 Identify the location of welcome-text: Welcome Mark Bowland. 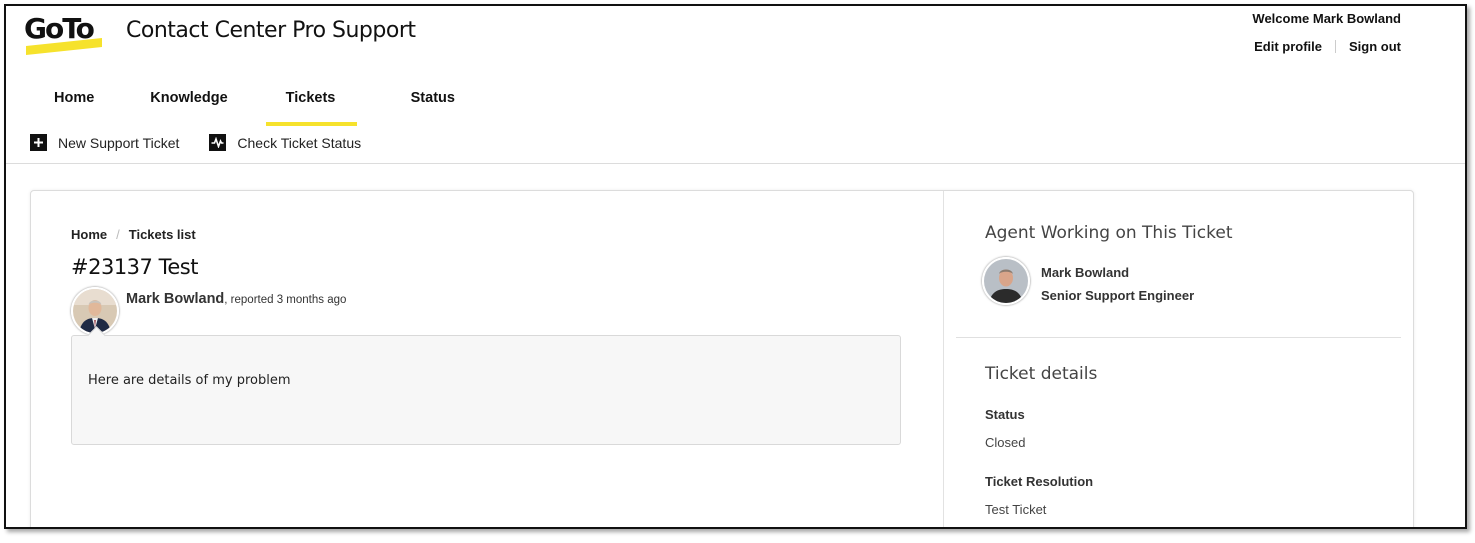
(1326, 18).